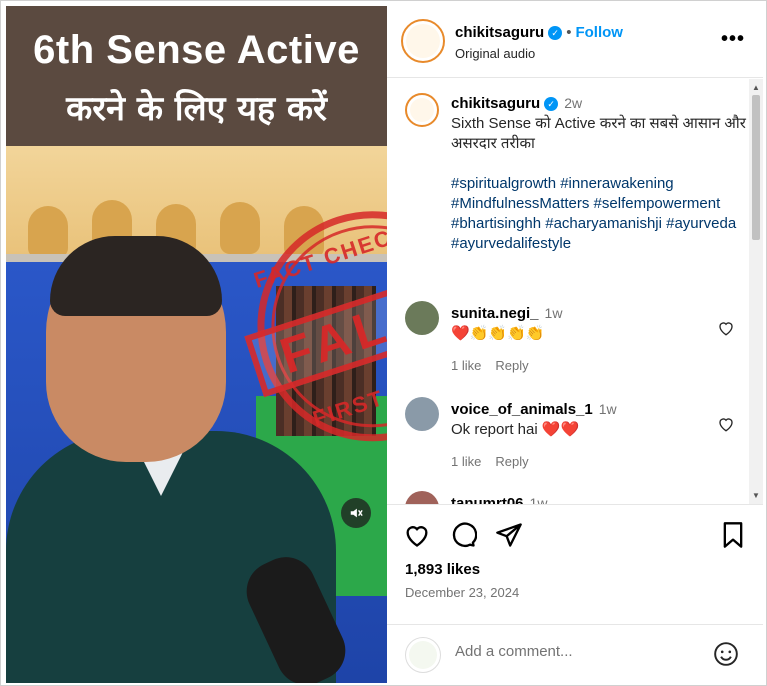  Describe the element at coordinates (356, 513) in the screenshot. I see `mute-icon` at that location.